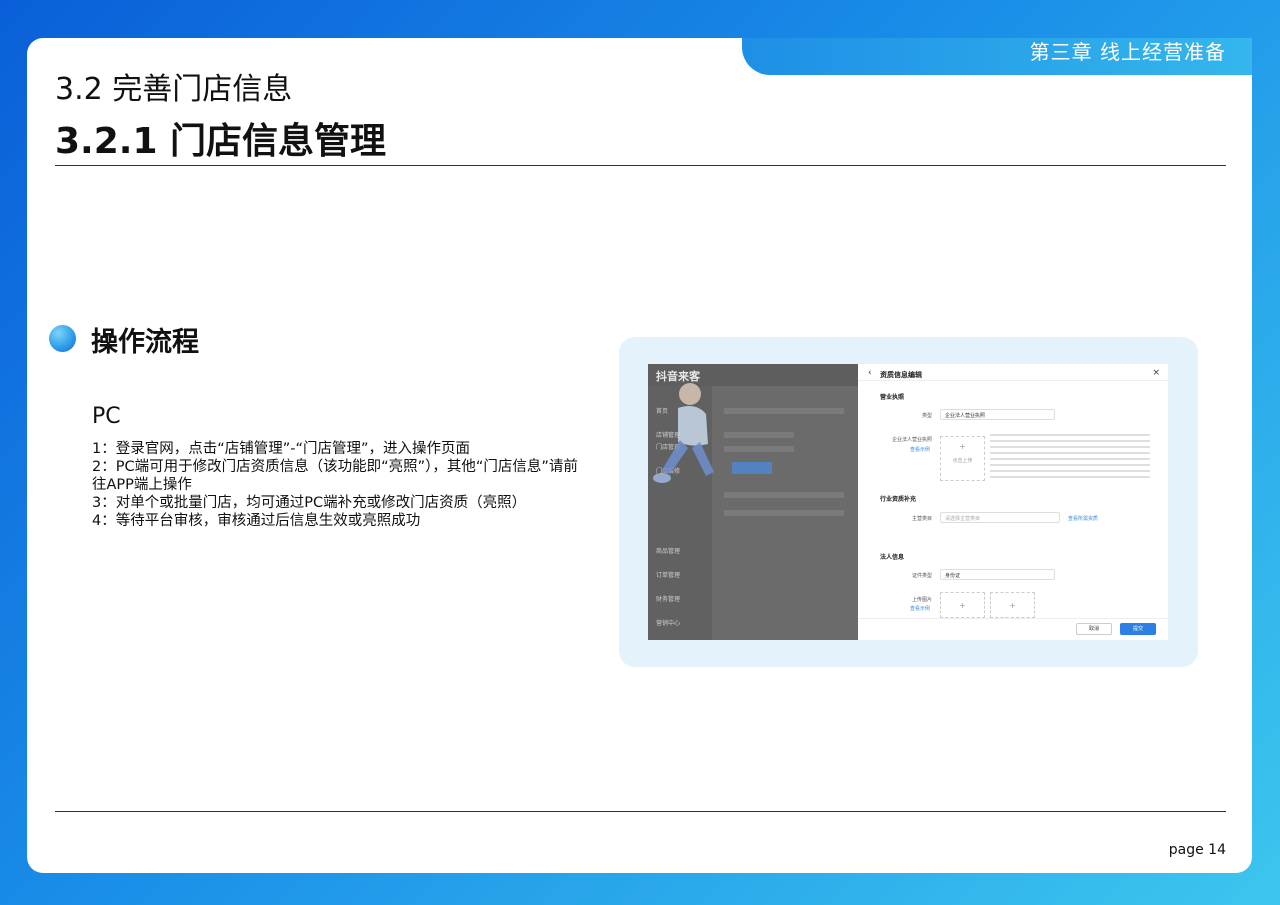  What do you see at coordinates (309, 503) in the screenshot?
I see `step-item: 3：对单个或批量门店，均可通过PC端补充或修改门店资质（亮照）` at bounding box center [309, 503].